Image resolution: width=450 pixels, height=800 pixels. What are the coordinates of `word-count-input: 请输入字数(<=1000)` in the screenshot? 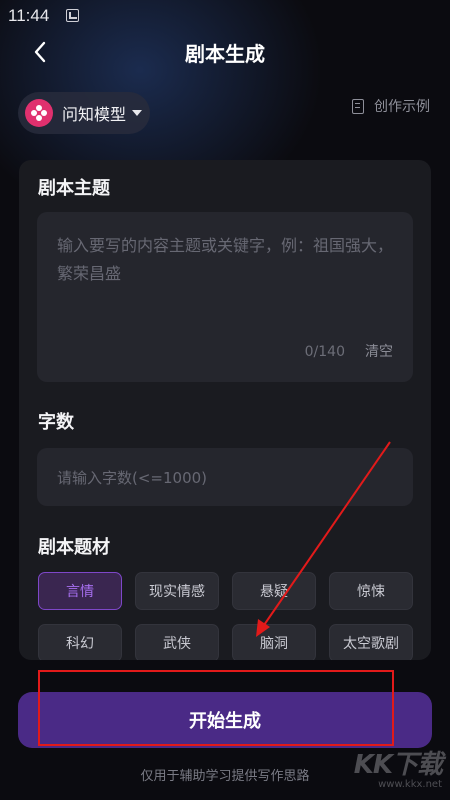 It's located at (225, 477).